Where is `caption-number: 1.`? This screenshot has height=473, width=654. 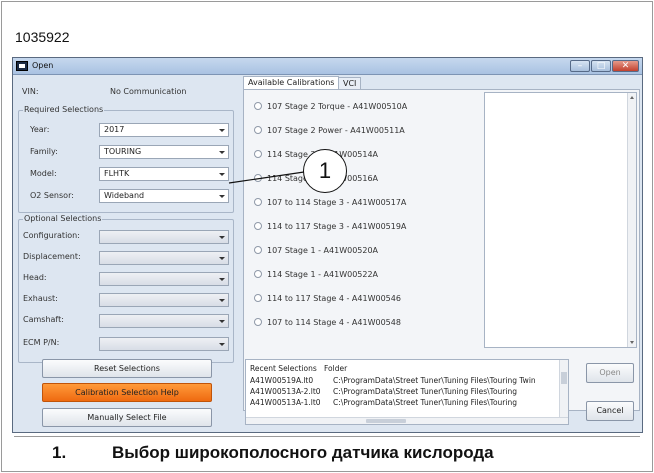 caption-number: 1. is located at coordinates (59, 452).